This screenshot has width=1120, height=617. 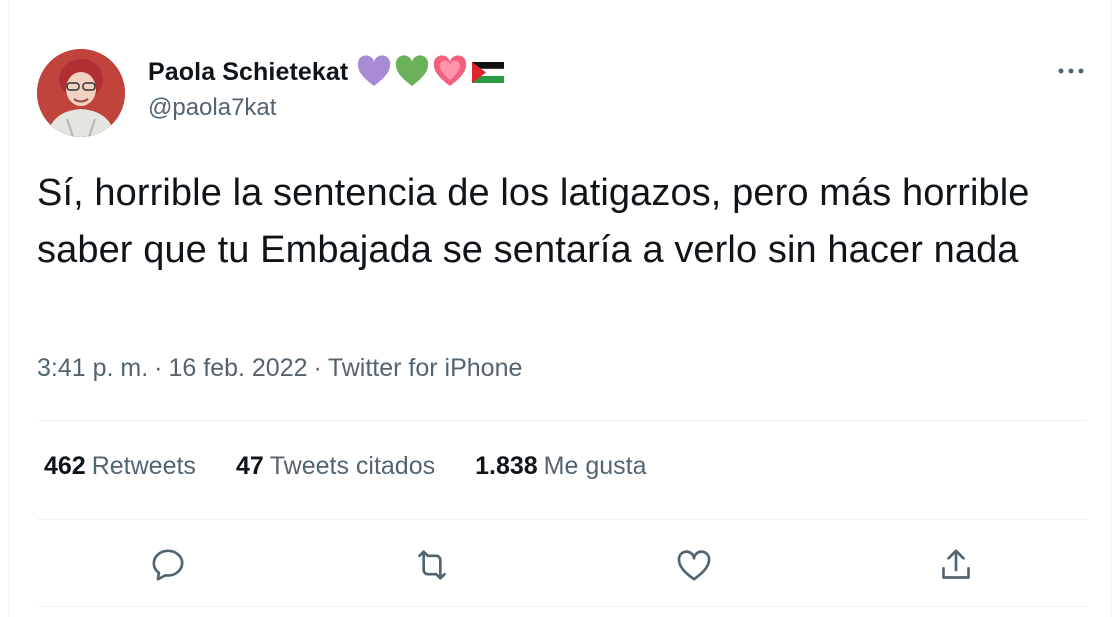 I want to click on author-display-name: Paola Schietekat, so click(x=248, y=72).